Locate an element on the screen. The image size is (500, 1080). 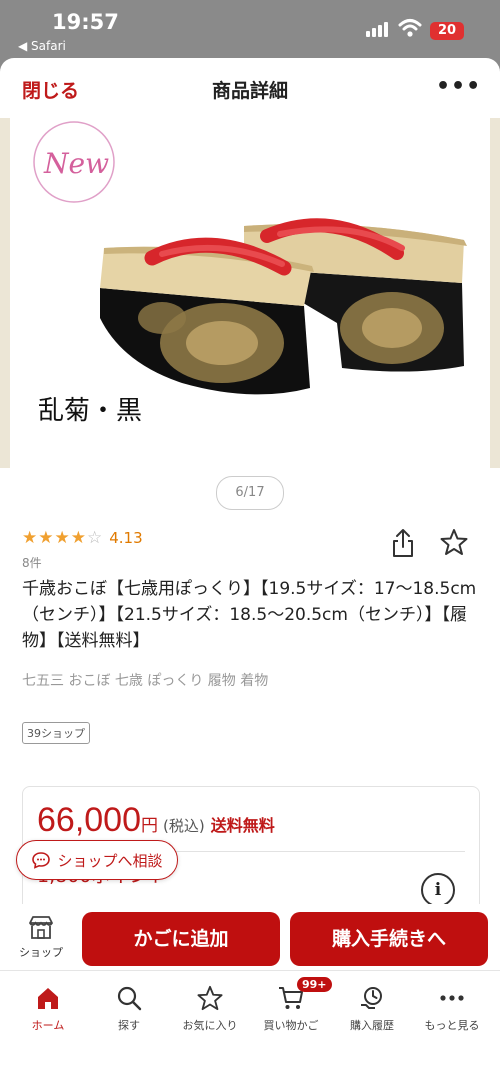
product-tags: 七五三 おこぼ 七歳 ぽっくり 履物 着物 is located at coordinates (145, 680).